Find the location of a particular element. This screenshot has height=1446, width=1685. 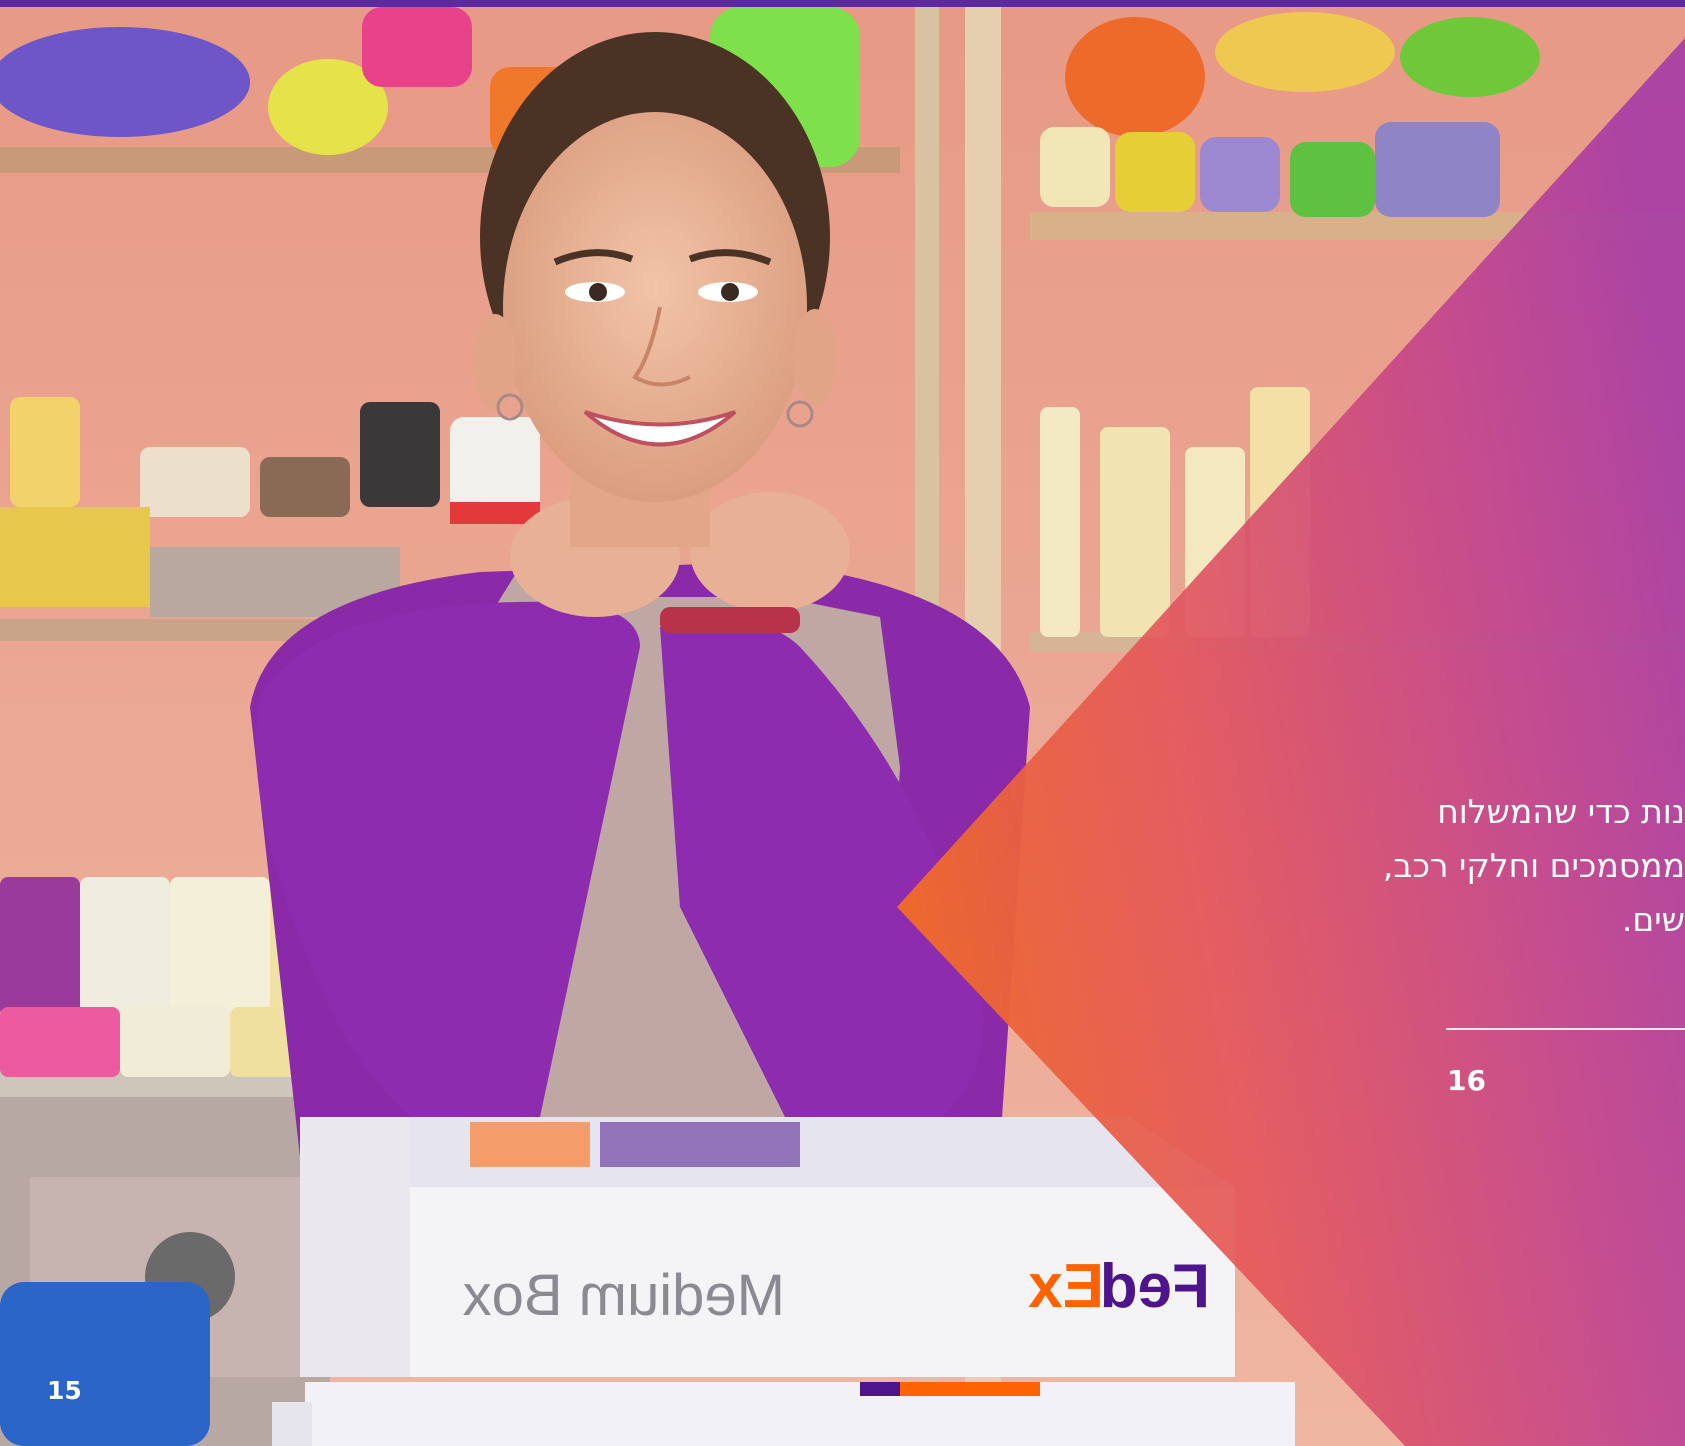

body-paragraph: נות כדי שהמשלוח ממסמכים וחלקי רכב, שים. is located at coordinates (1535, 866).